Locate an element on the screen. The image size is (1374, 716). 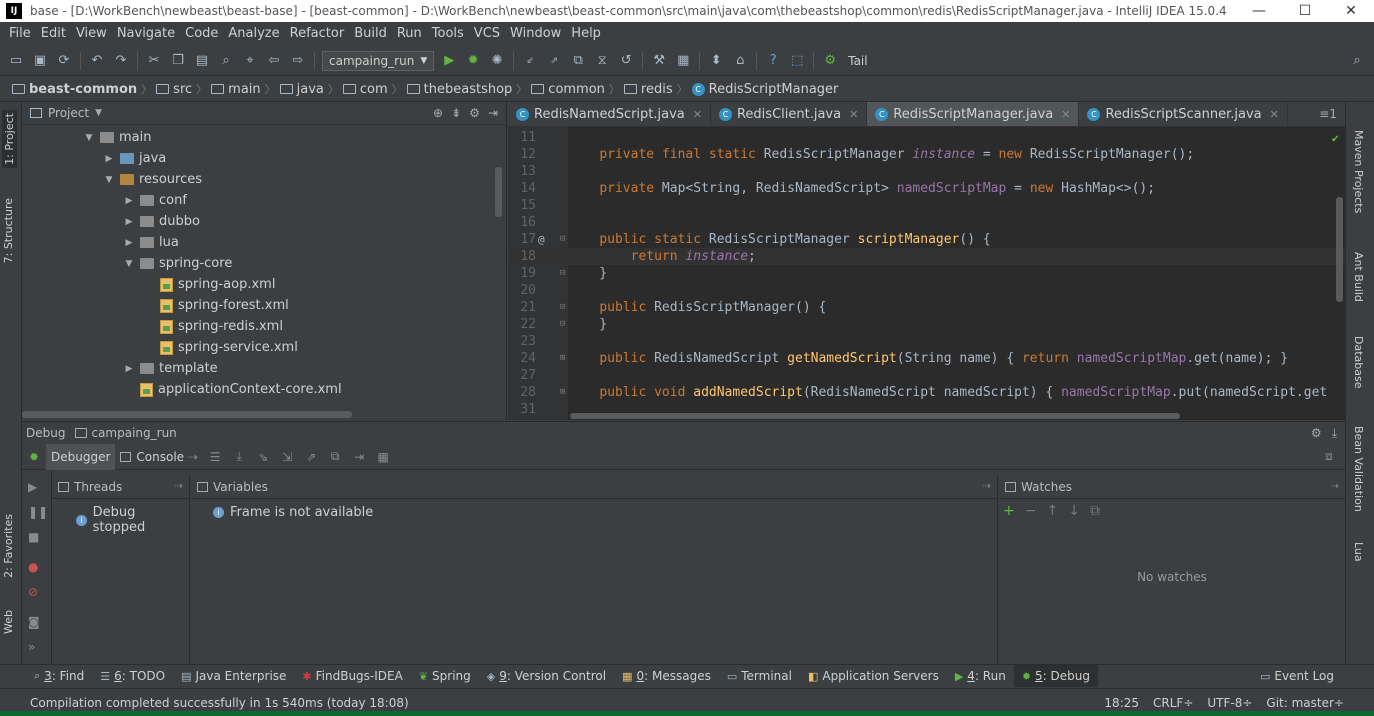
tab-web: Web is located at coordinates (8, 622).